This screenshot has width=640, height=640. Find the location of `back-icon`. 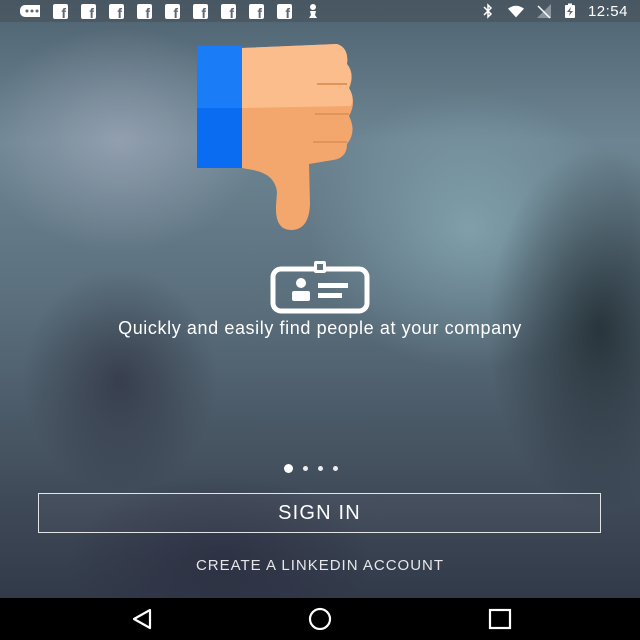

back-icon is located at coordinates (142, 619).